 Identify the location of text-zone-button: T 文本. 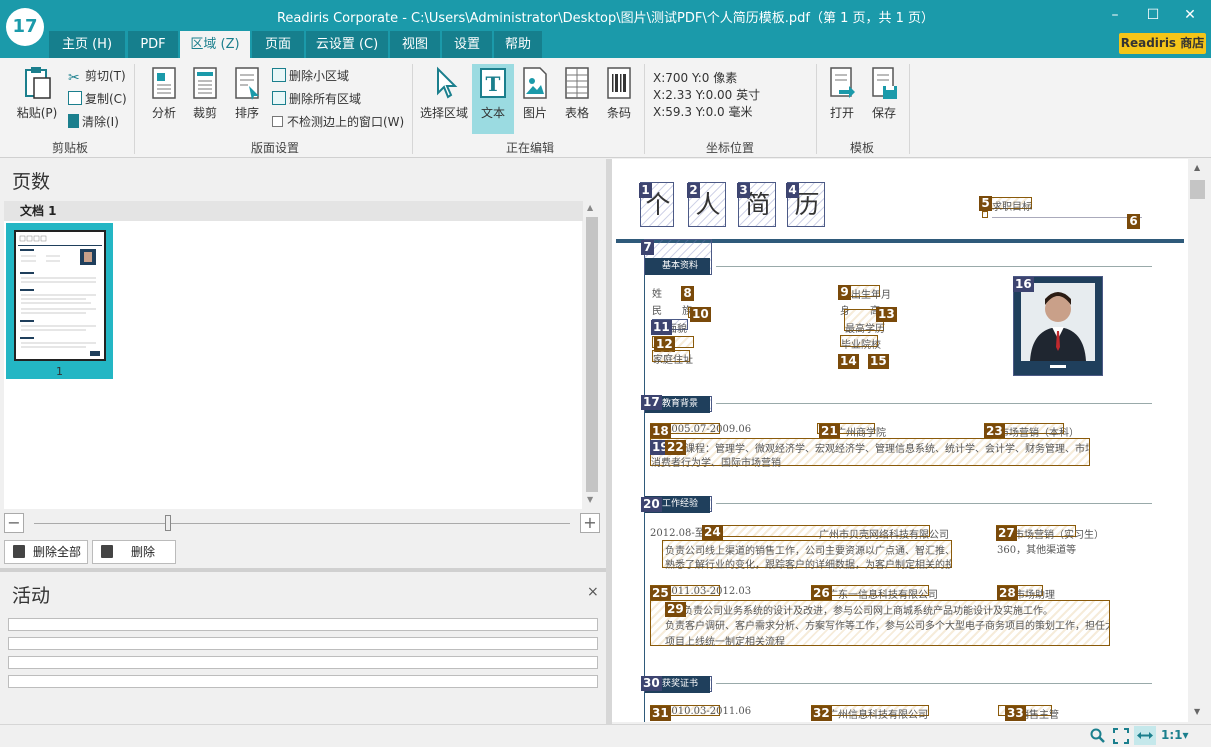
(493, 99).